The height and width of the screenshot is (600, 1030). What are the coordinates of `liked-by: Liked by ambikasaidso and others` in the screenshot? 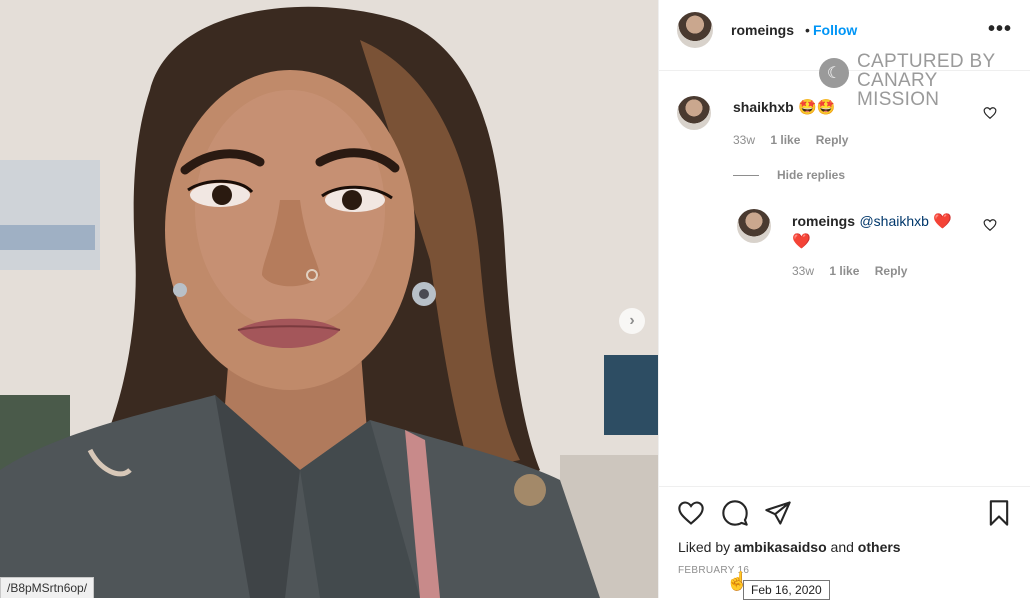 It's located at (789, 547).